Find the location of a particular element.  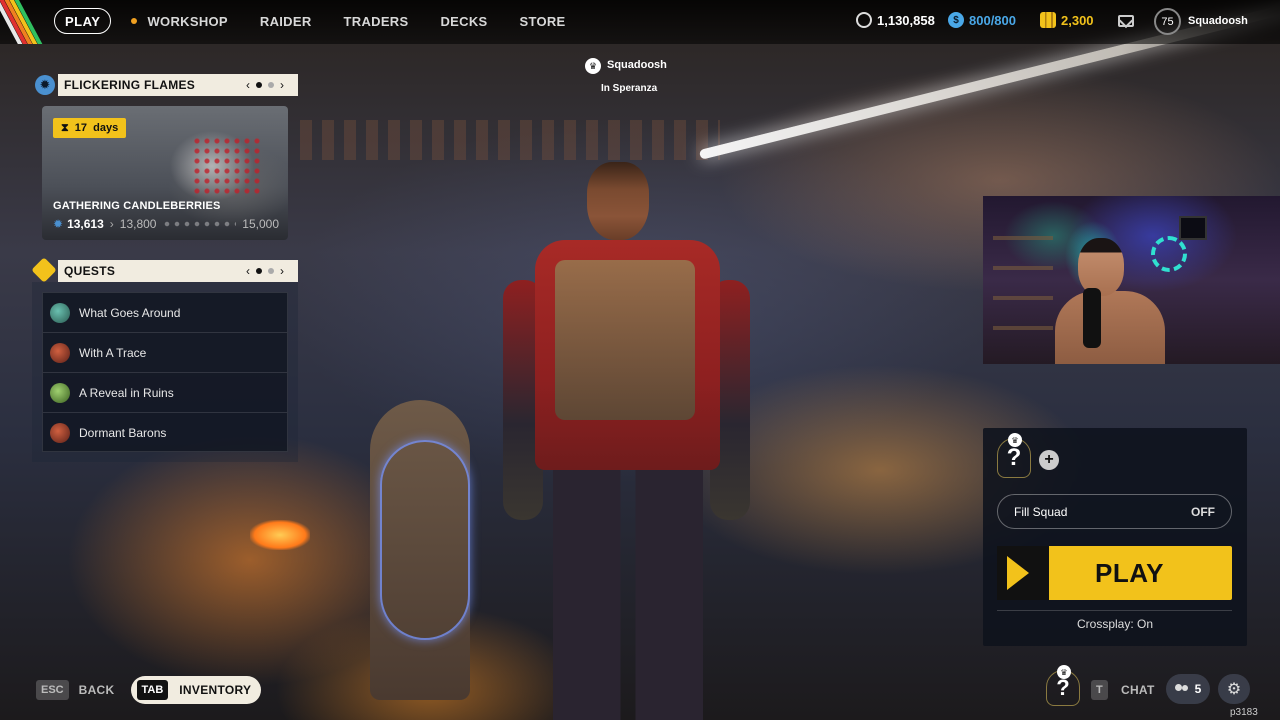

main-nav: PLAY WORKSHOP RAIDER TRADERS DECKS STORE is located at coordinates (310, 21).